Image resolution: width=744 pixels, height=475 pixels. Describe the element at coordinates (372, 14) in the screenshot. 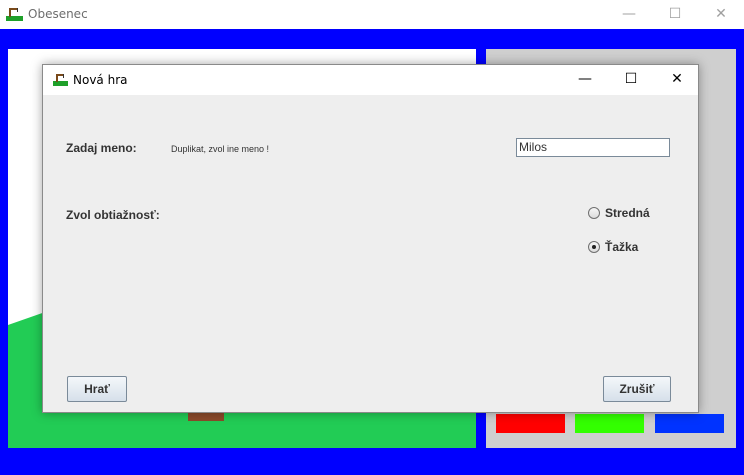

I see `main-titlebar: Obesenec — ☐ ✕` at that location.